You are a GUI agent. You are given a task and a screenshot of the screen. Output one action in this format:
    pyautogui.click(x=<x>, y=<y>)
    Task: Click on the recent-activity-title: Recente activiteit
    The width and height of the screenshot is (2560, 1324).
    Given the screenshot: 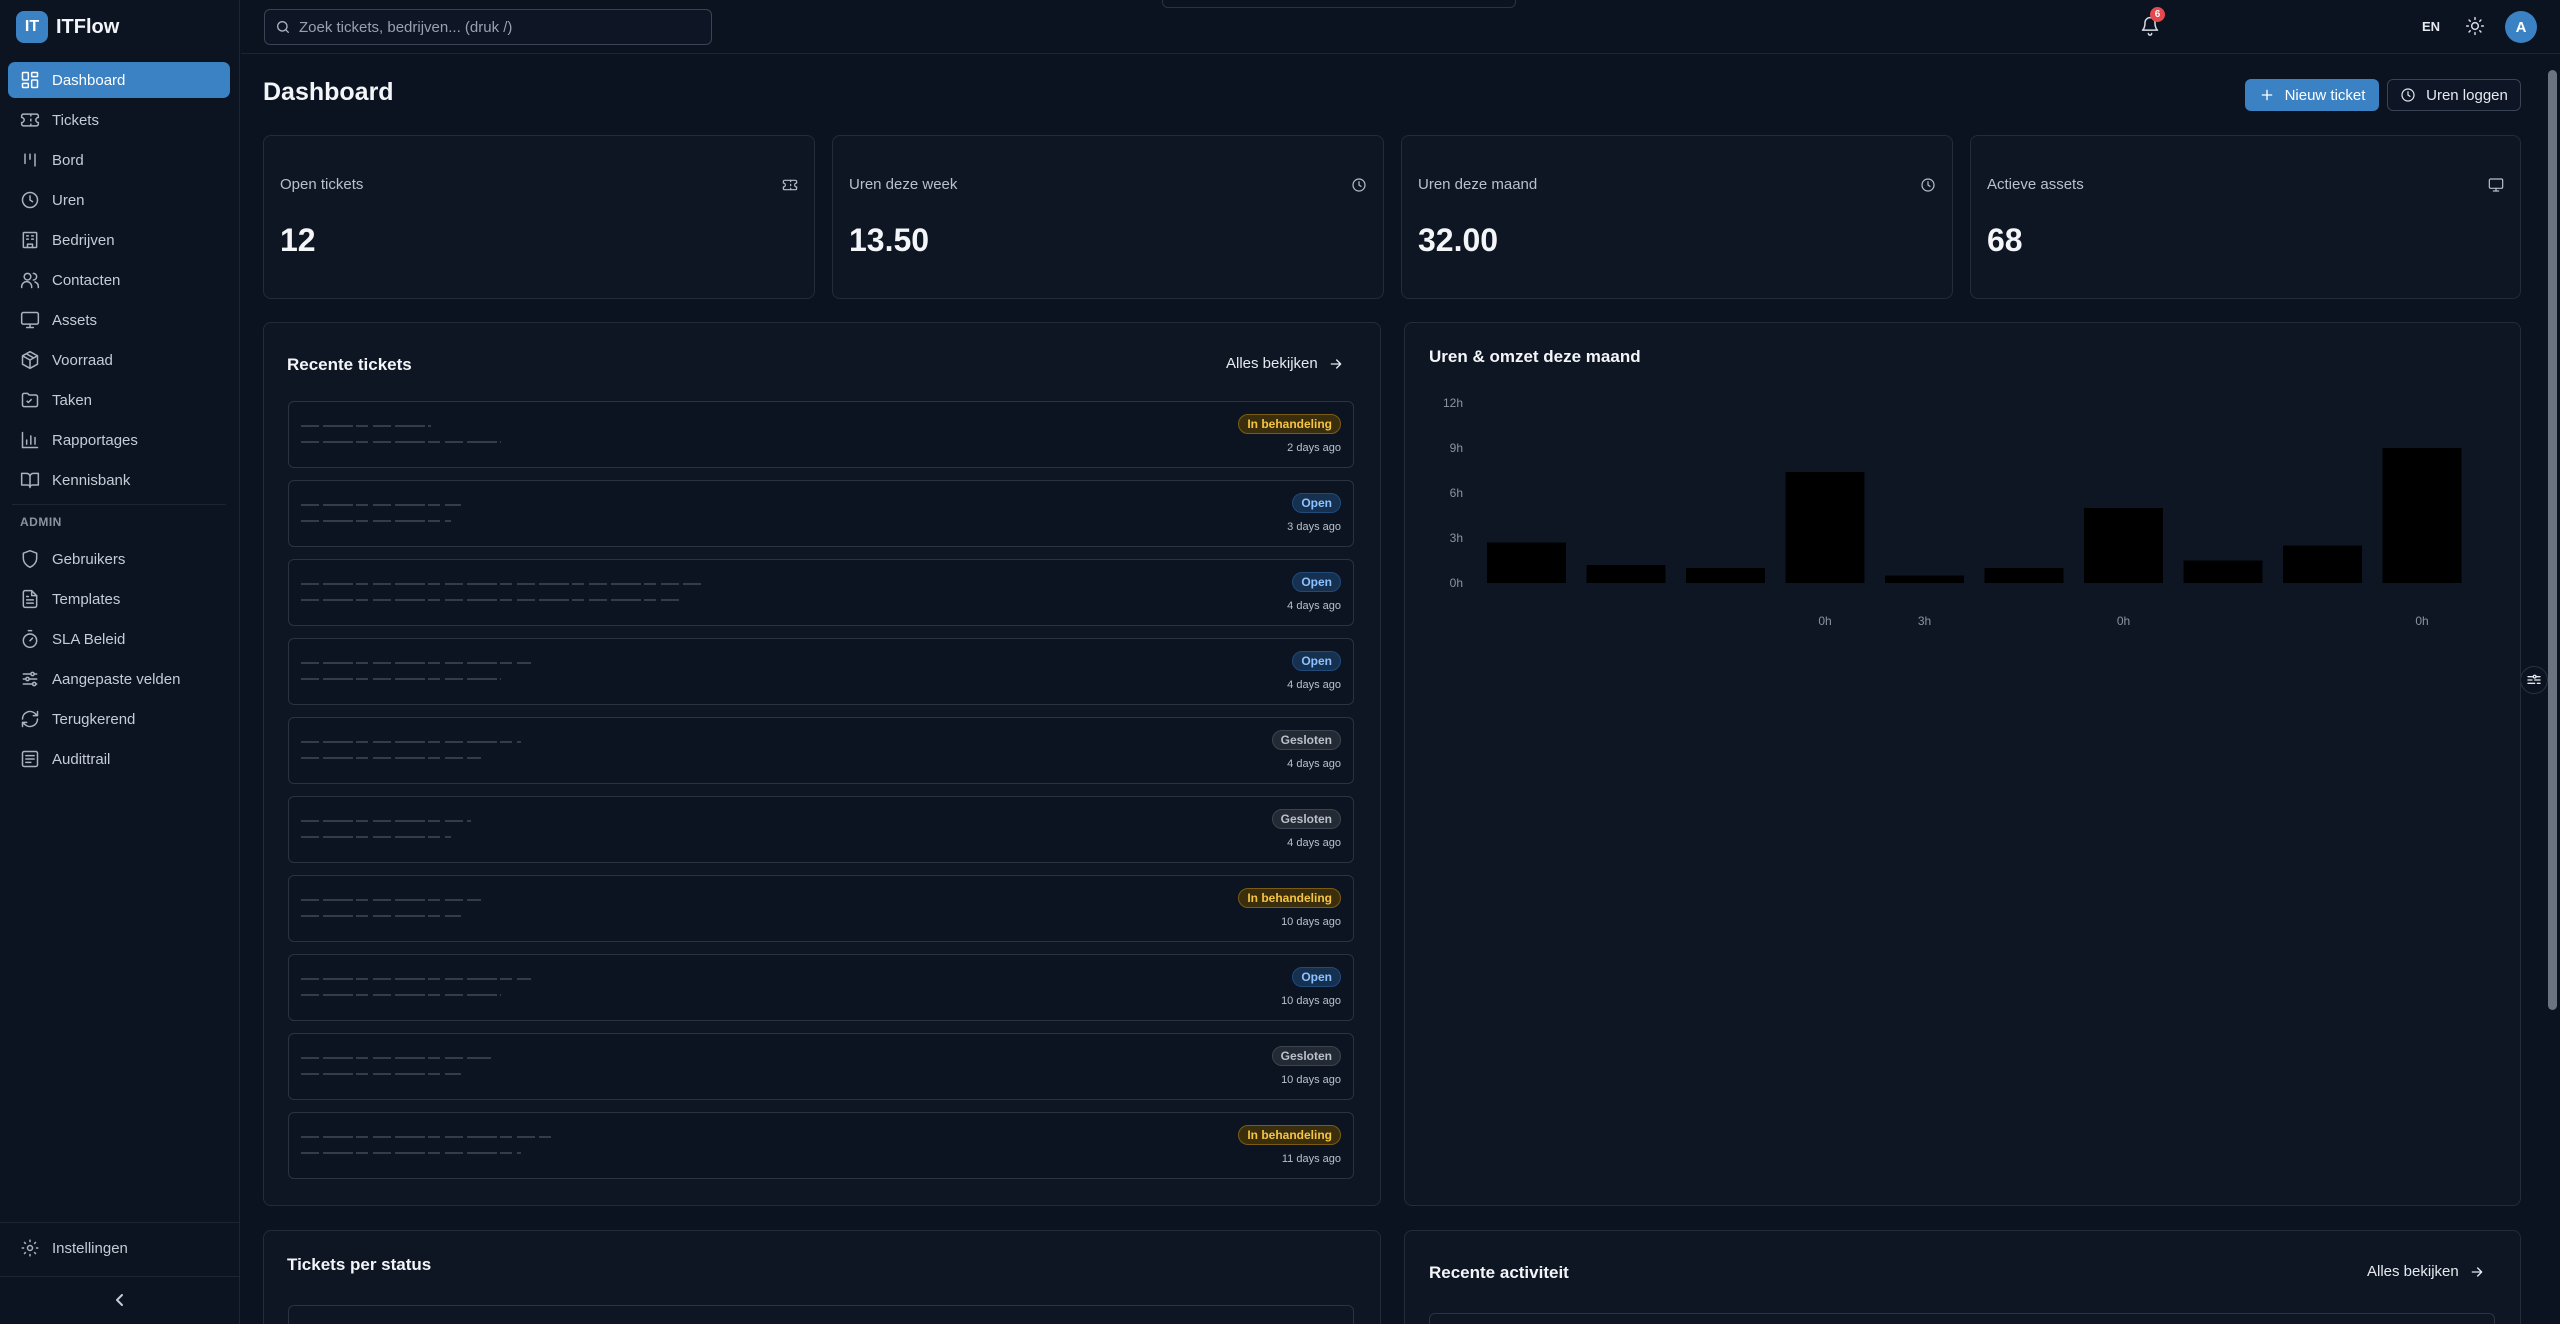 What is the action you would take?
    pyautogui.click(x=1499, y=1272)
    